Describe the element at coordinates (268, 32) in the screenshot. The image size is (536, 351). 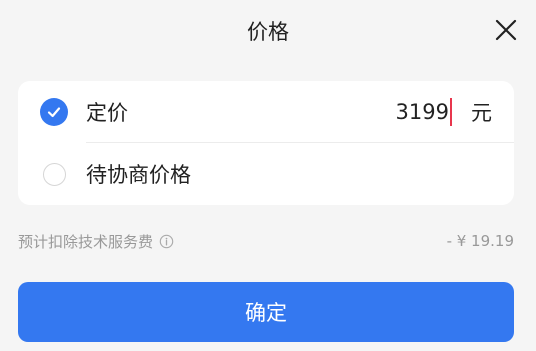
I see `dialog-title: 价格` at that location.